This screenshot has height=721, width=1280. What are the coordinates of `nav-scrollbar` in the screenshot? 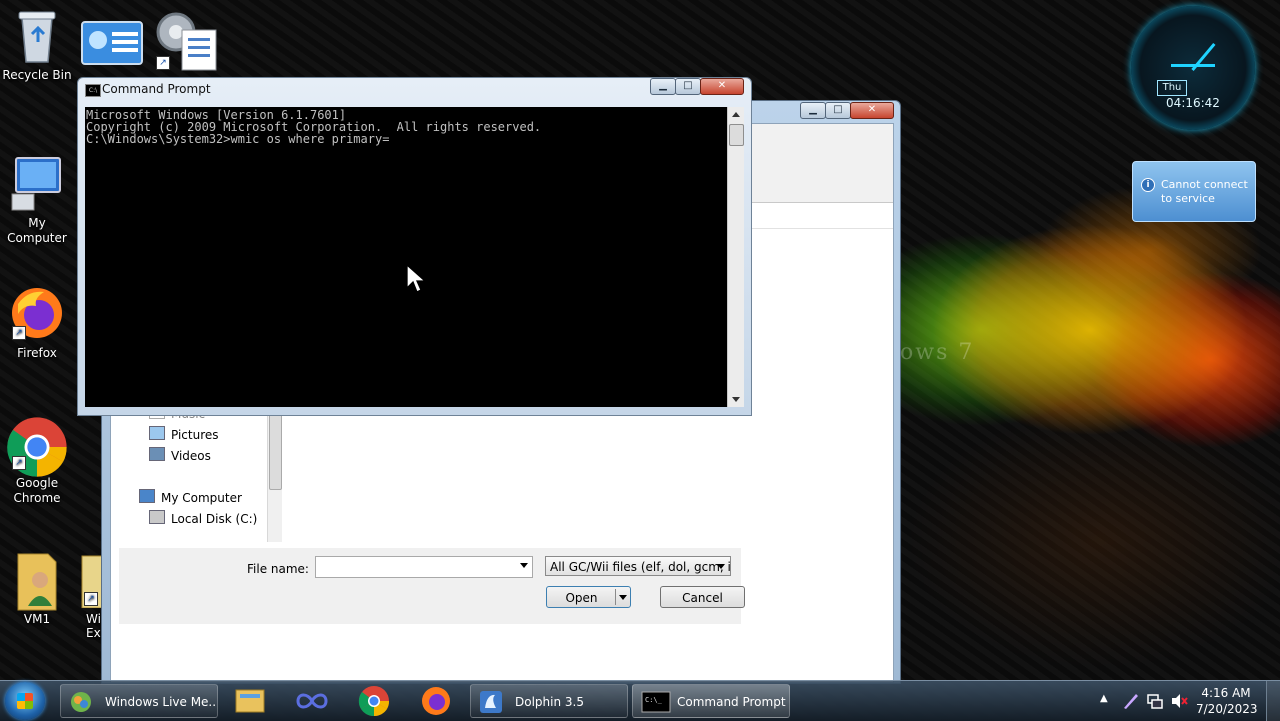 It's located at (274, 472).